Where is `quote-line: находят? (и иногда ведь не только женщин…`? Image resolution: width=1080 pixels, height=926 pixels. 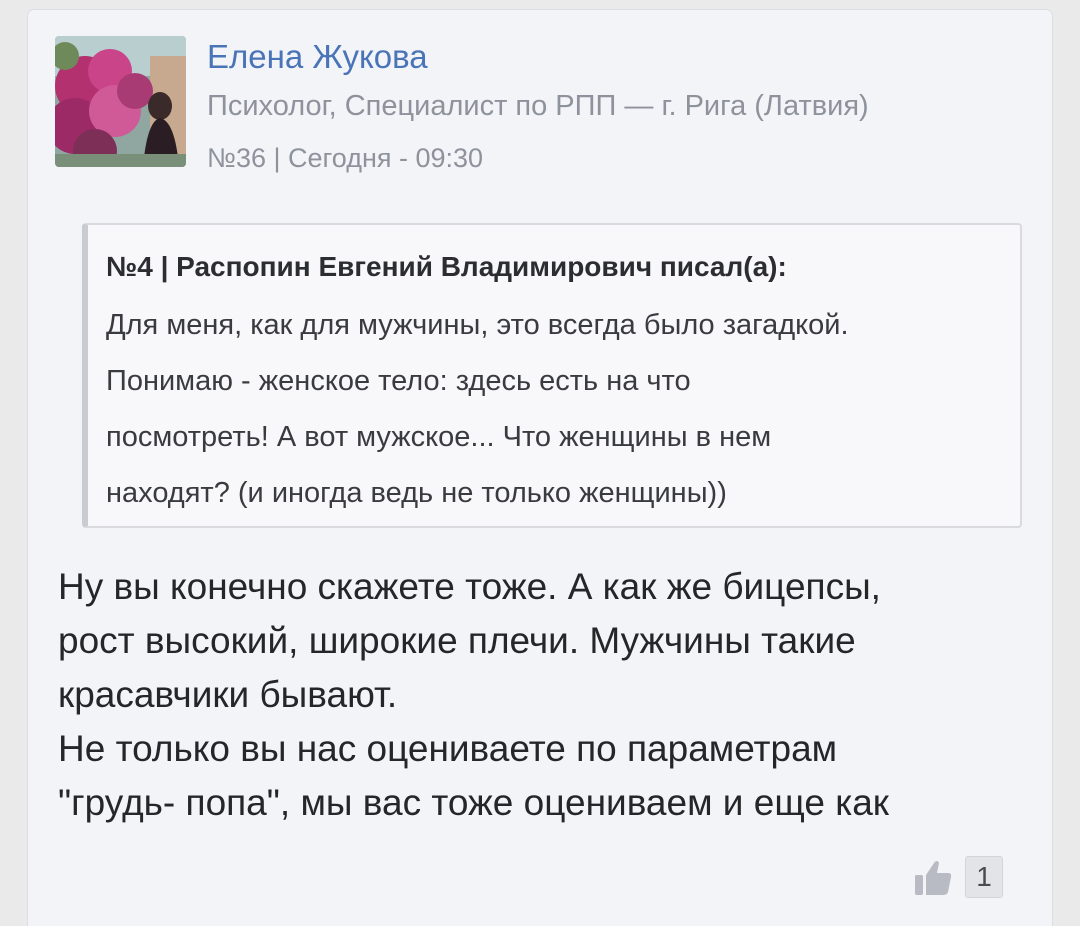
quote-line: находят? (и иногда ведь не только женщин… is located at coordinates (416, 493).